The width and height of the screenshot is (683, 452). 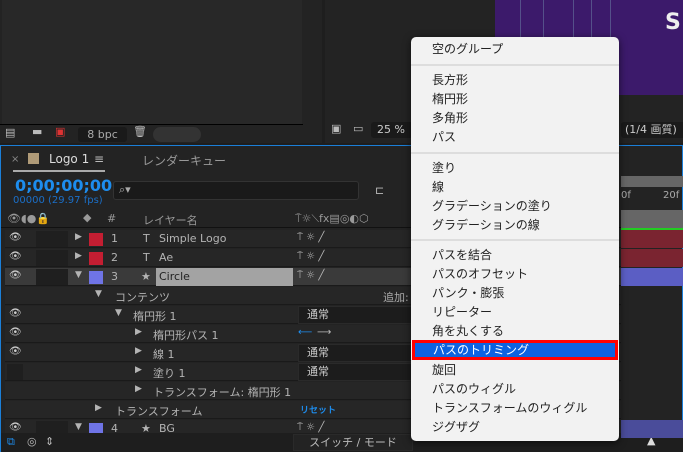 I want to click on ruler-tick: 0f, so click(x=626, y=195).